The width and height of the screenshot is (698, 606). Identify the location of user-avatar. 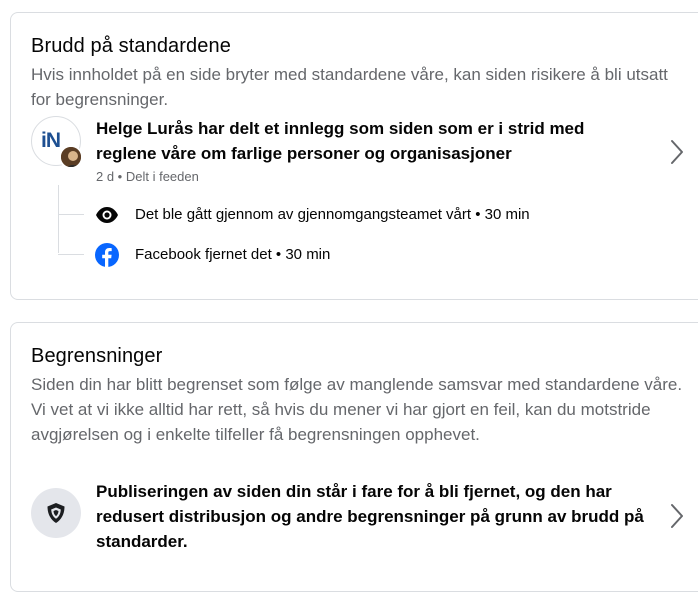
(71, 157).